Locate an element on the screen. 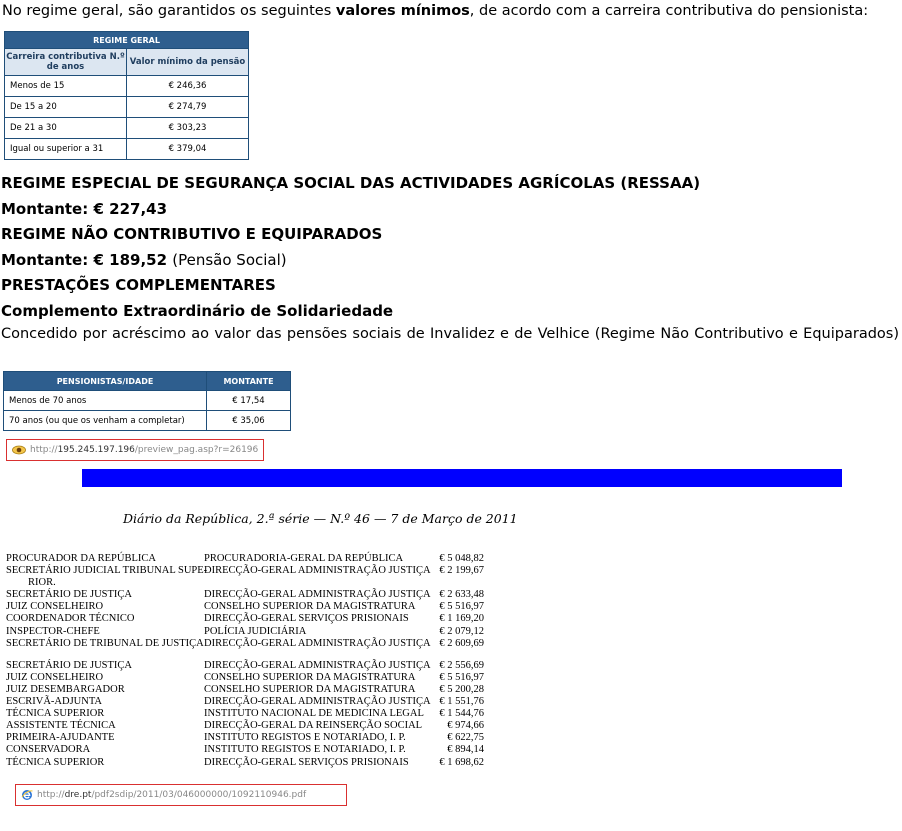 Image resolution: width=902 pixels, height=831 pixels. table-row: De 21 a 30 € 303,23 is located at coordinates (126, 128).